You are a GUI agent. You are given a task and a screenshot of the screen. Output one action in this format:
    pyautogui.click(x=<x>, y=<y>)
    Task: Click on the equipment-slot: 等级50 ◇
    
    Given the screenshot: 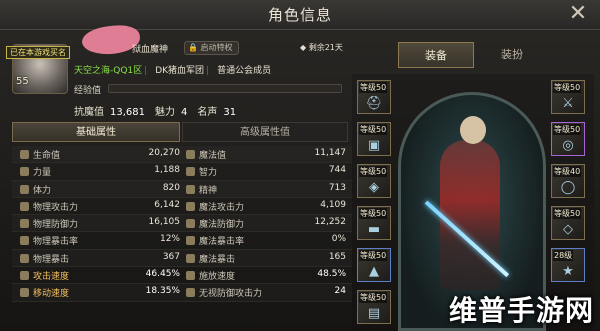 What is the action you would take?
    pyautogui.click(x=568, y=223)
    